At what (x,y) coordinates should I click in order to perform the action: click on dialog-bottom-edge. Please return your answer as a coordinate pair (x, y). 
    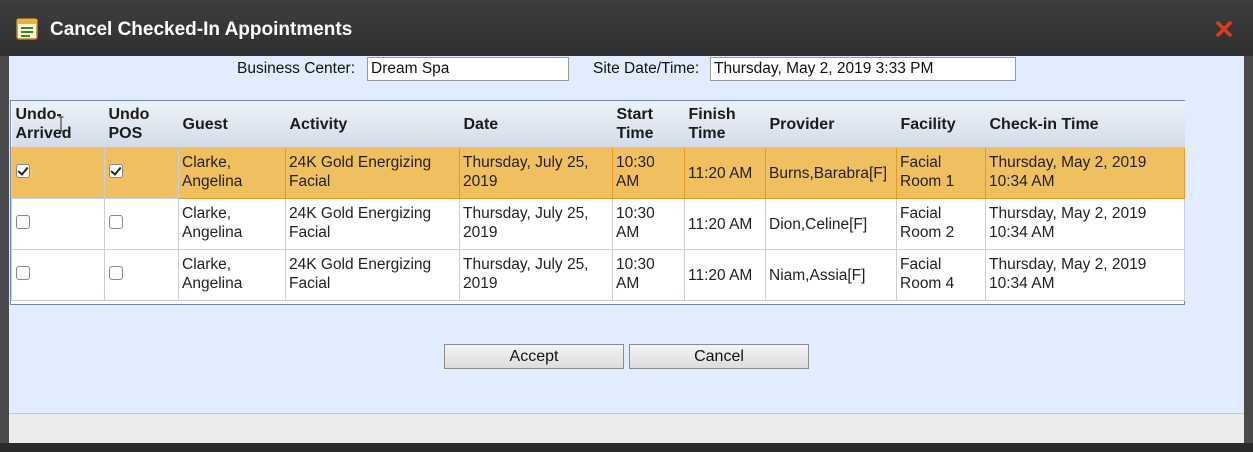
    Looking at the image, I should click on (626, 447).